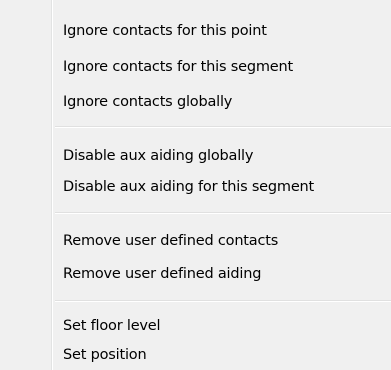 Image resolution: width=391 pixels, height=370 pixels. I want to click on menu-item-ignore-contacts-segment: Ignore contacts for this segment, so click(223, 67).